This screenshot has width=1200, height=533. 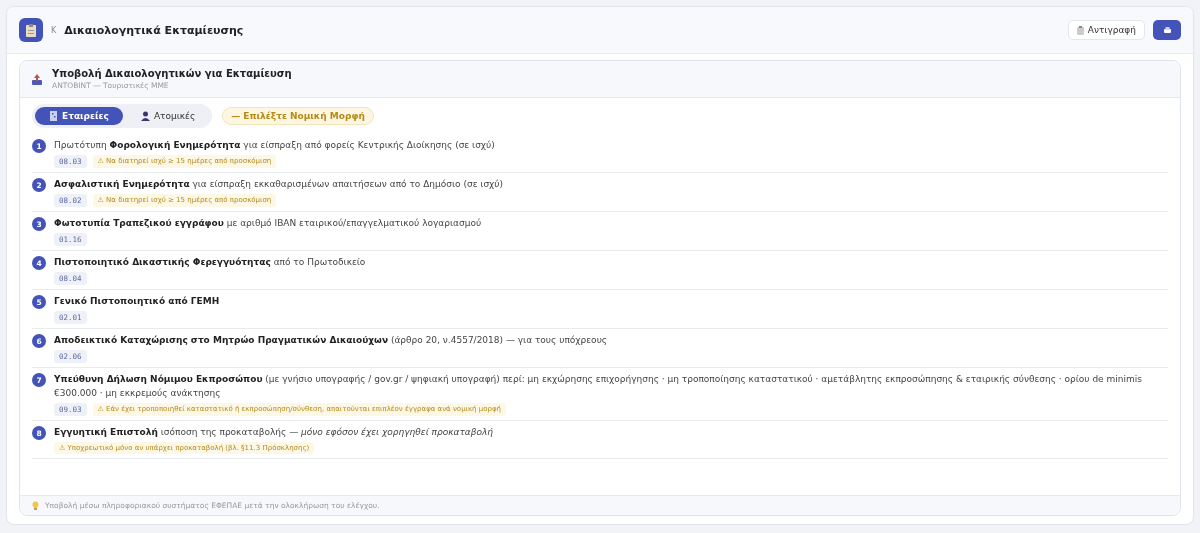 I want to click on card-title: Υποβολή Δικαιολογητικών για Εκταμίευση, so click(x=172, y=73).